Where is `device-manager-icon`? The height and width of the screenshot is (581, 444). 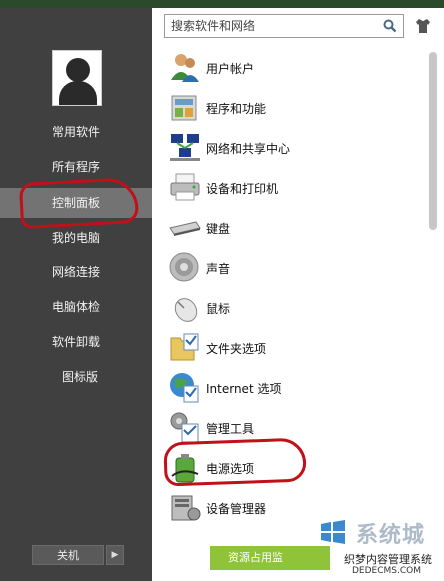 device-manager-icon is located at coordinates (186, 508).